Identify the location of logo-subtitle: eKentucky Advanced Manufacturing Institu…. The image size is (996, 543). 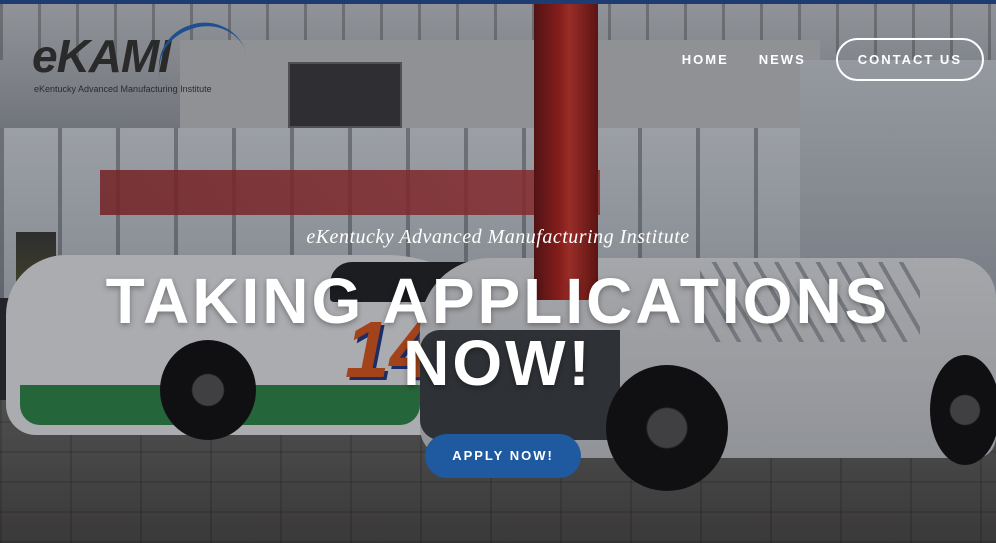
(123, 89).